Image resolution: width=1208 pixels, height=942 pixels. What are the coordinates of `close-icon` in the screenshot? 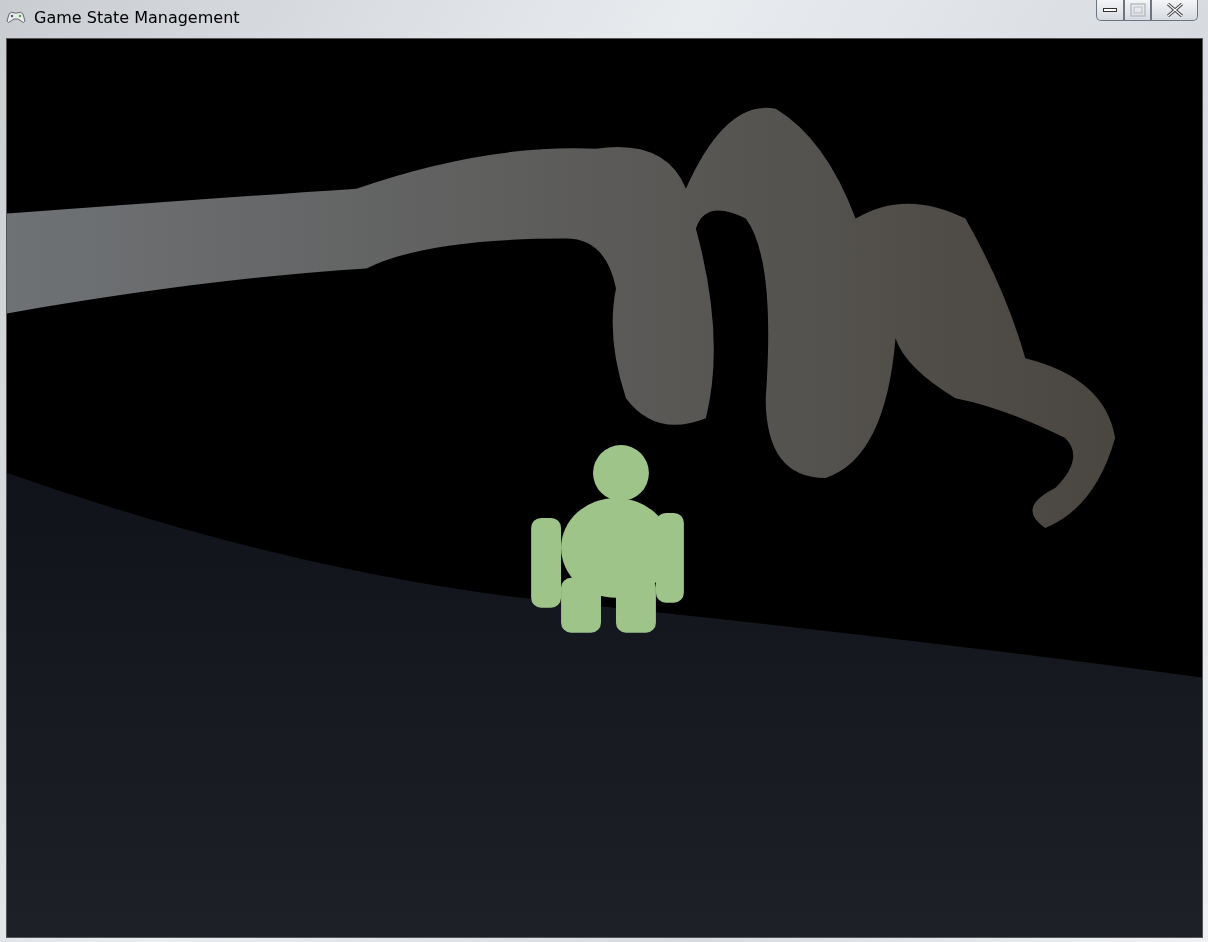 It's located at (1174, 10).